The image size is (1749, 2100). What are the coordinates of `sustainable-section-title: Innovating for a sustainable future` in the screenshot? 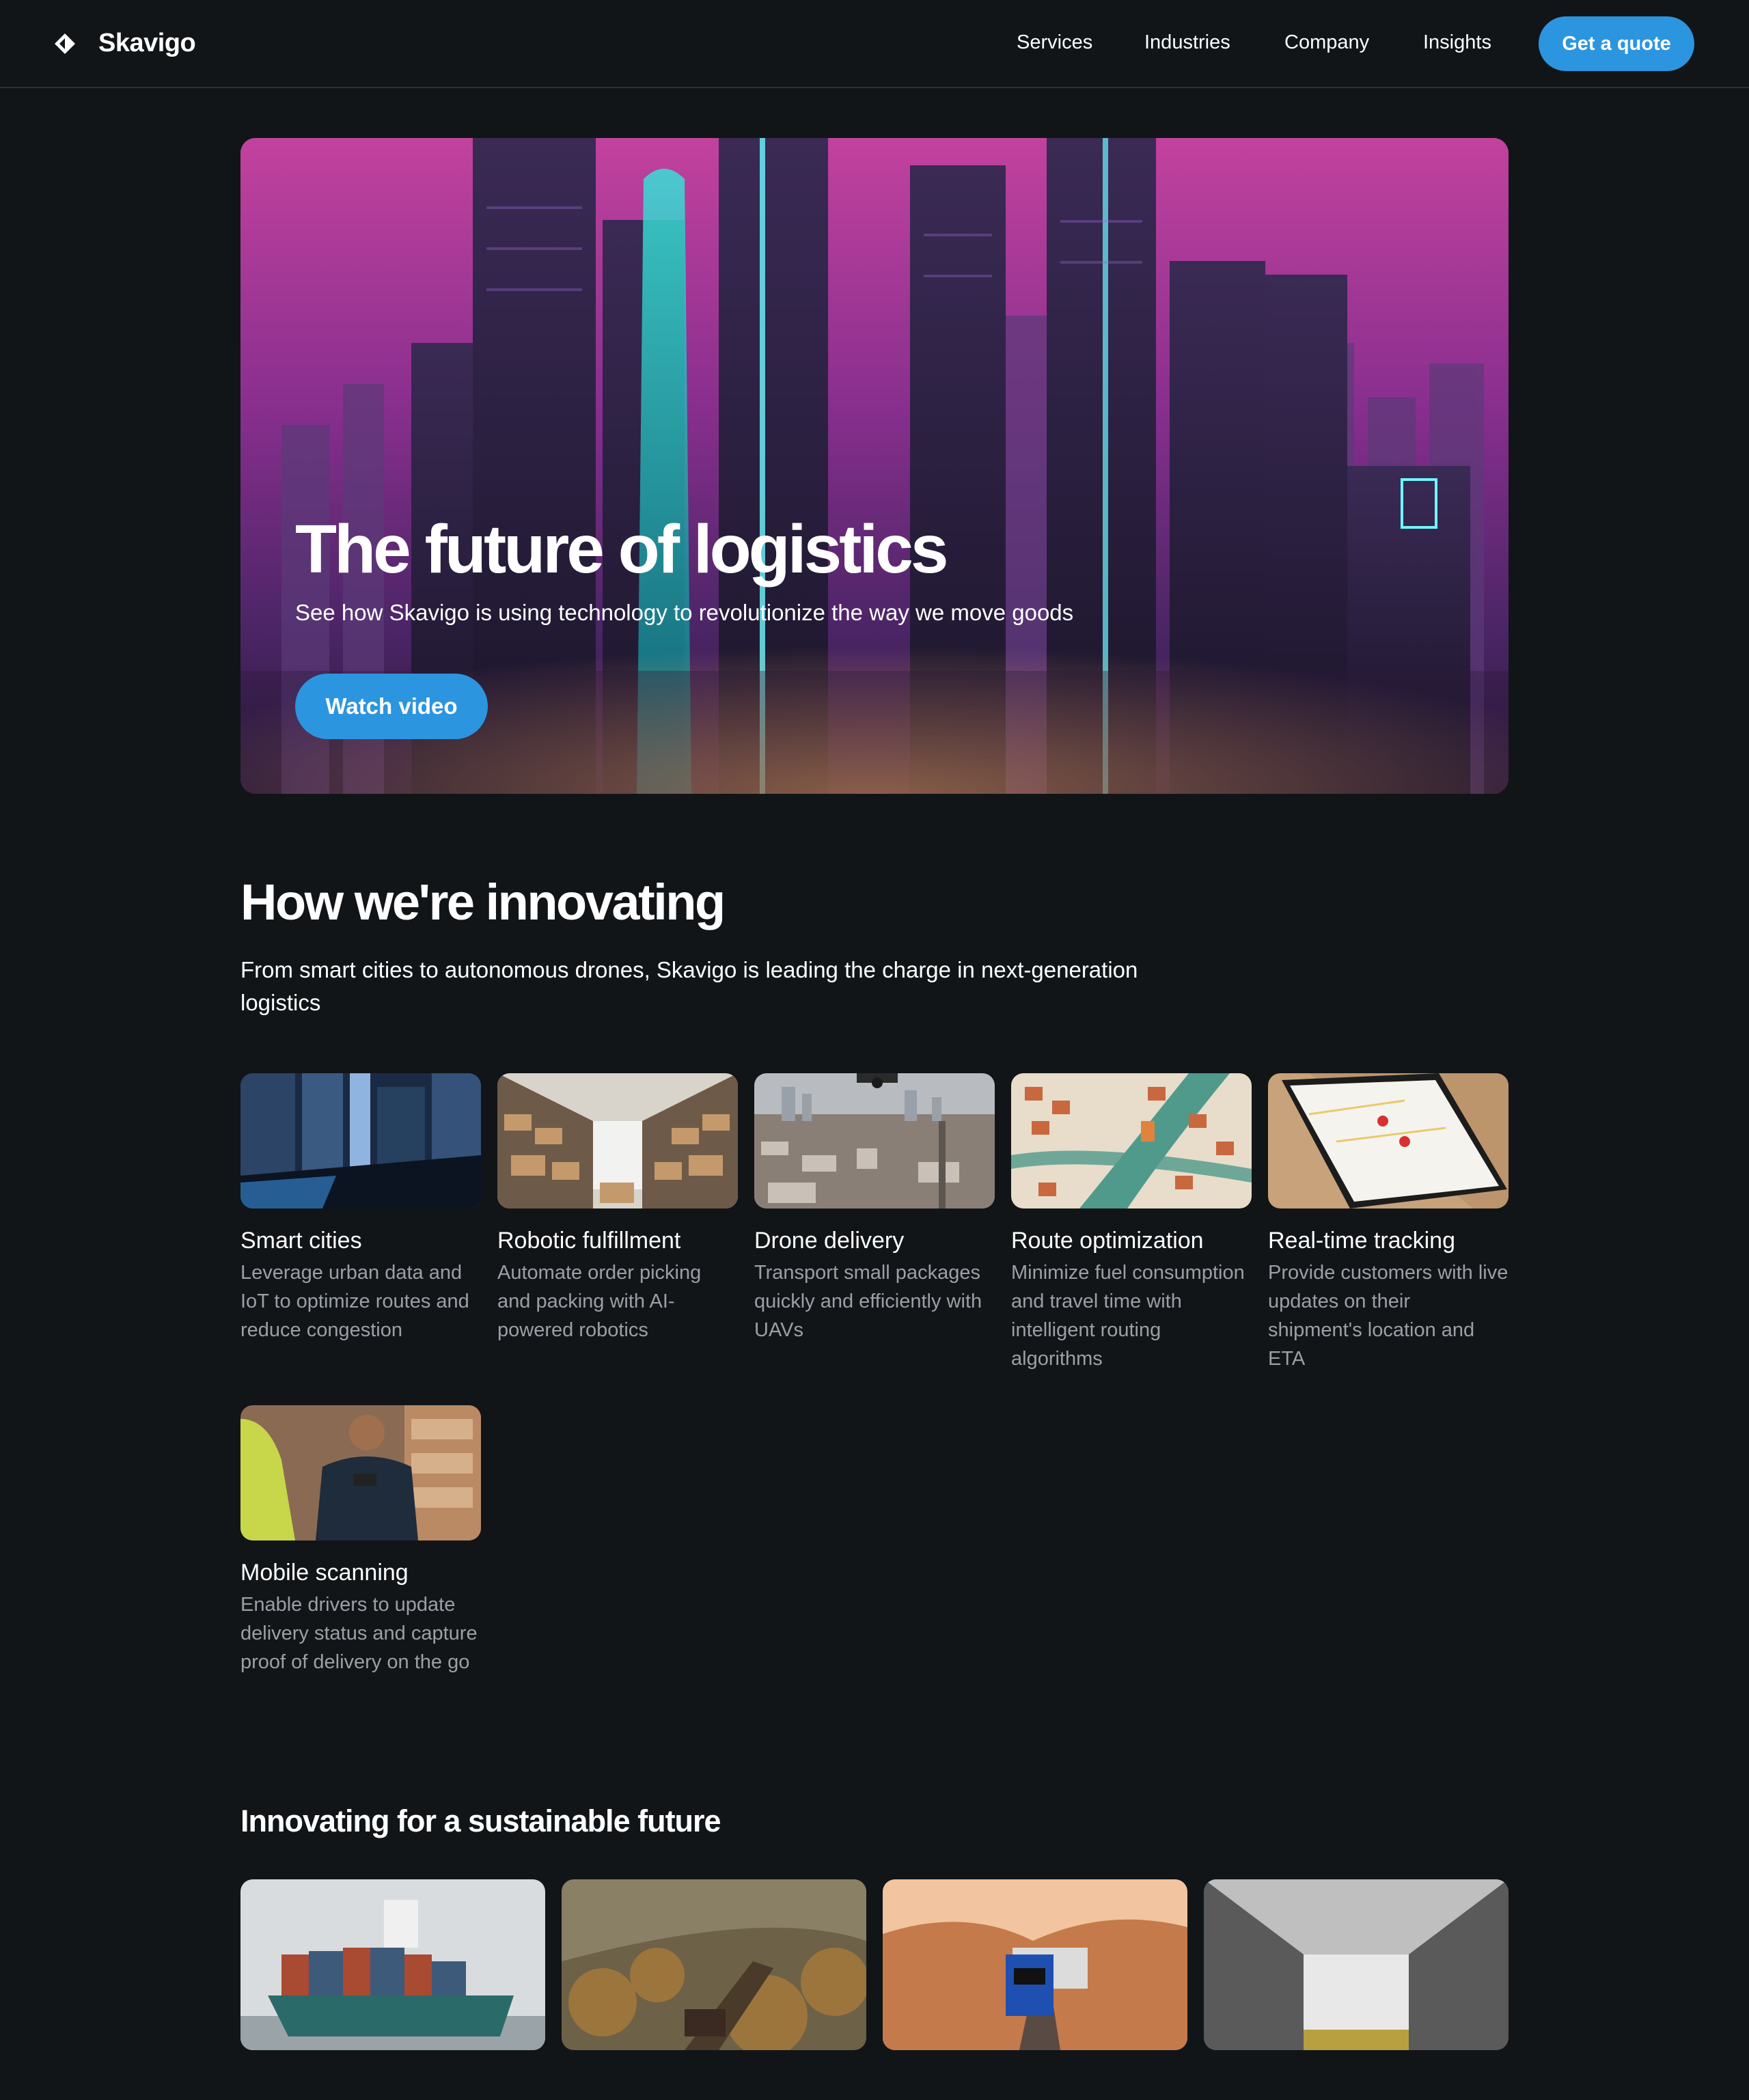 It's located at (480, 1821).